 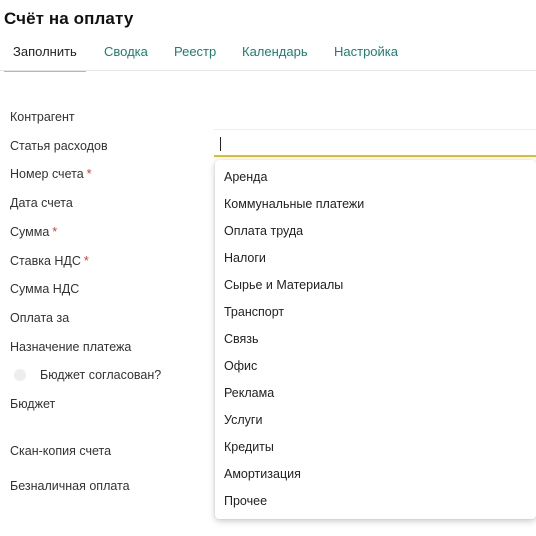 What do you see at coordinates (126, 53) in the screenshot?
I see `tab-summary: Сводка` at bounding box center [126, 53].